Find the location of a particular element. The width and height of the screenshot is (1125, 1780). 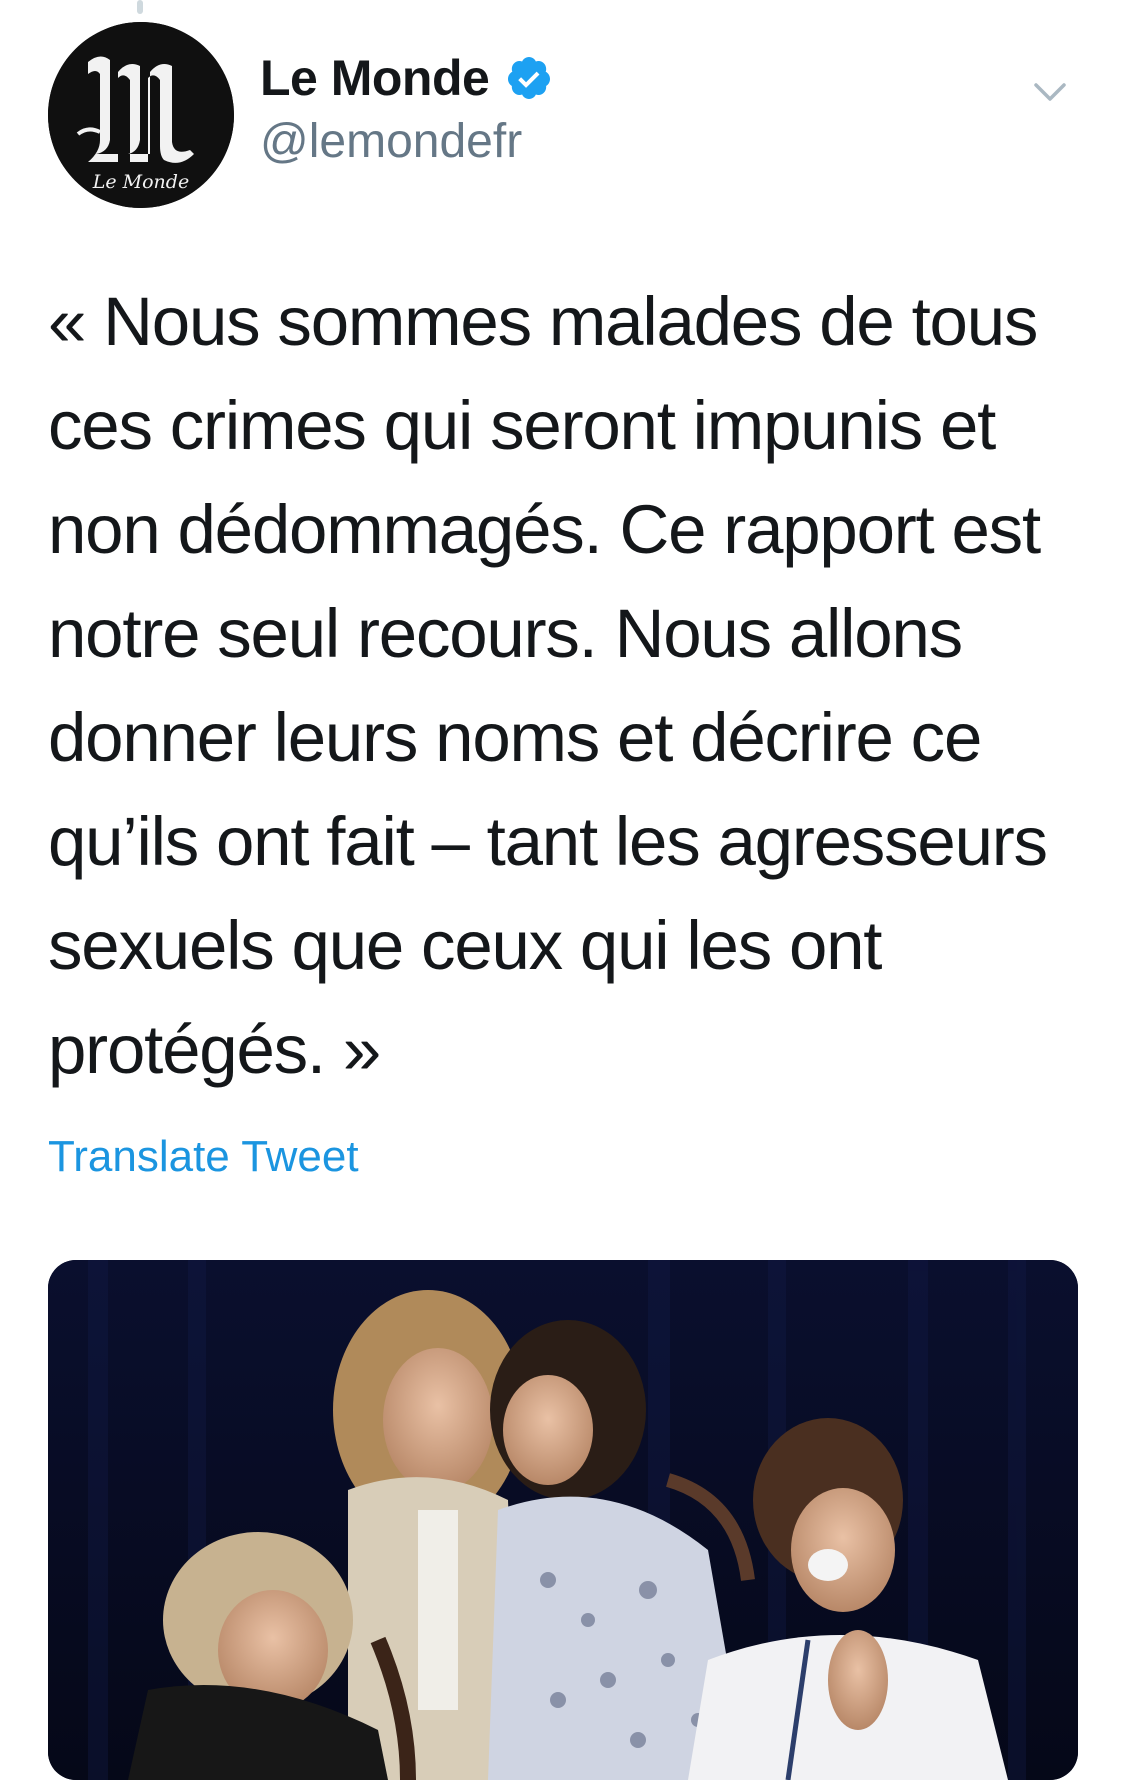

tweet-header: Le Monde Le Monde @lemondefr is located at coordinates (563, 117).